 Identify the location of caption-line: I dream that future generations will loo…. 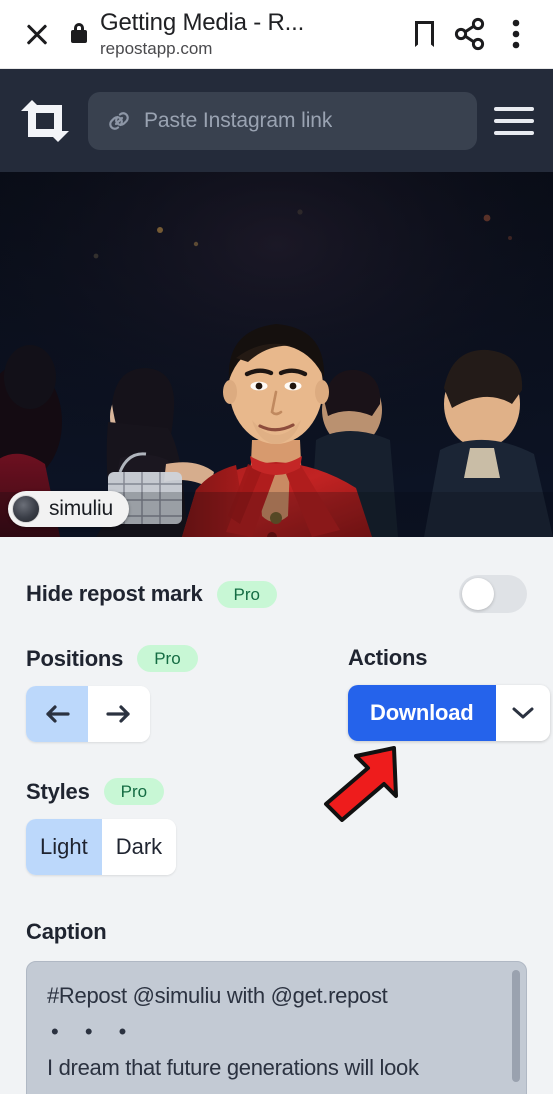
(233, 1067).